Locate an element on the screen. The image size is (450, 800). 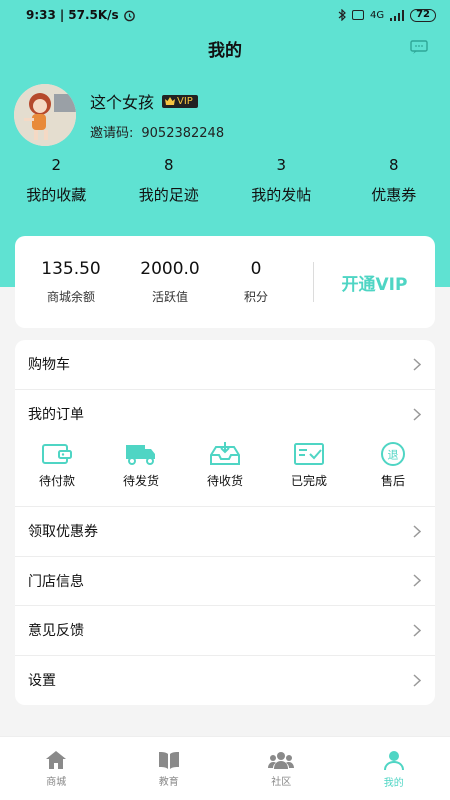
wallet-value: 2000.0 is located at coordinates (170, 269).